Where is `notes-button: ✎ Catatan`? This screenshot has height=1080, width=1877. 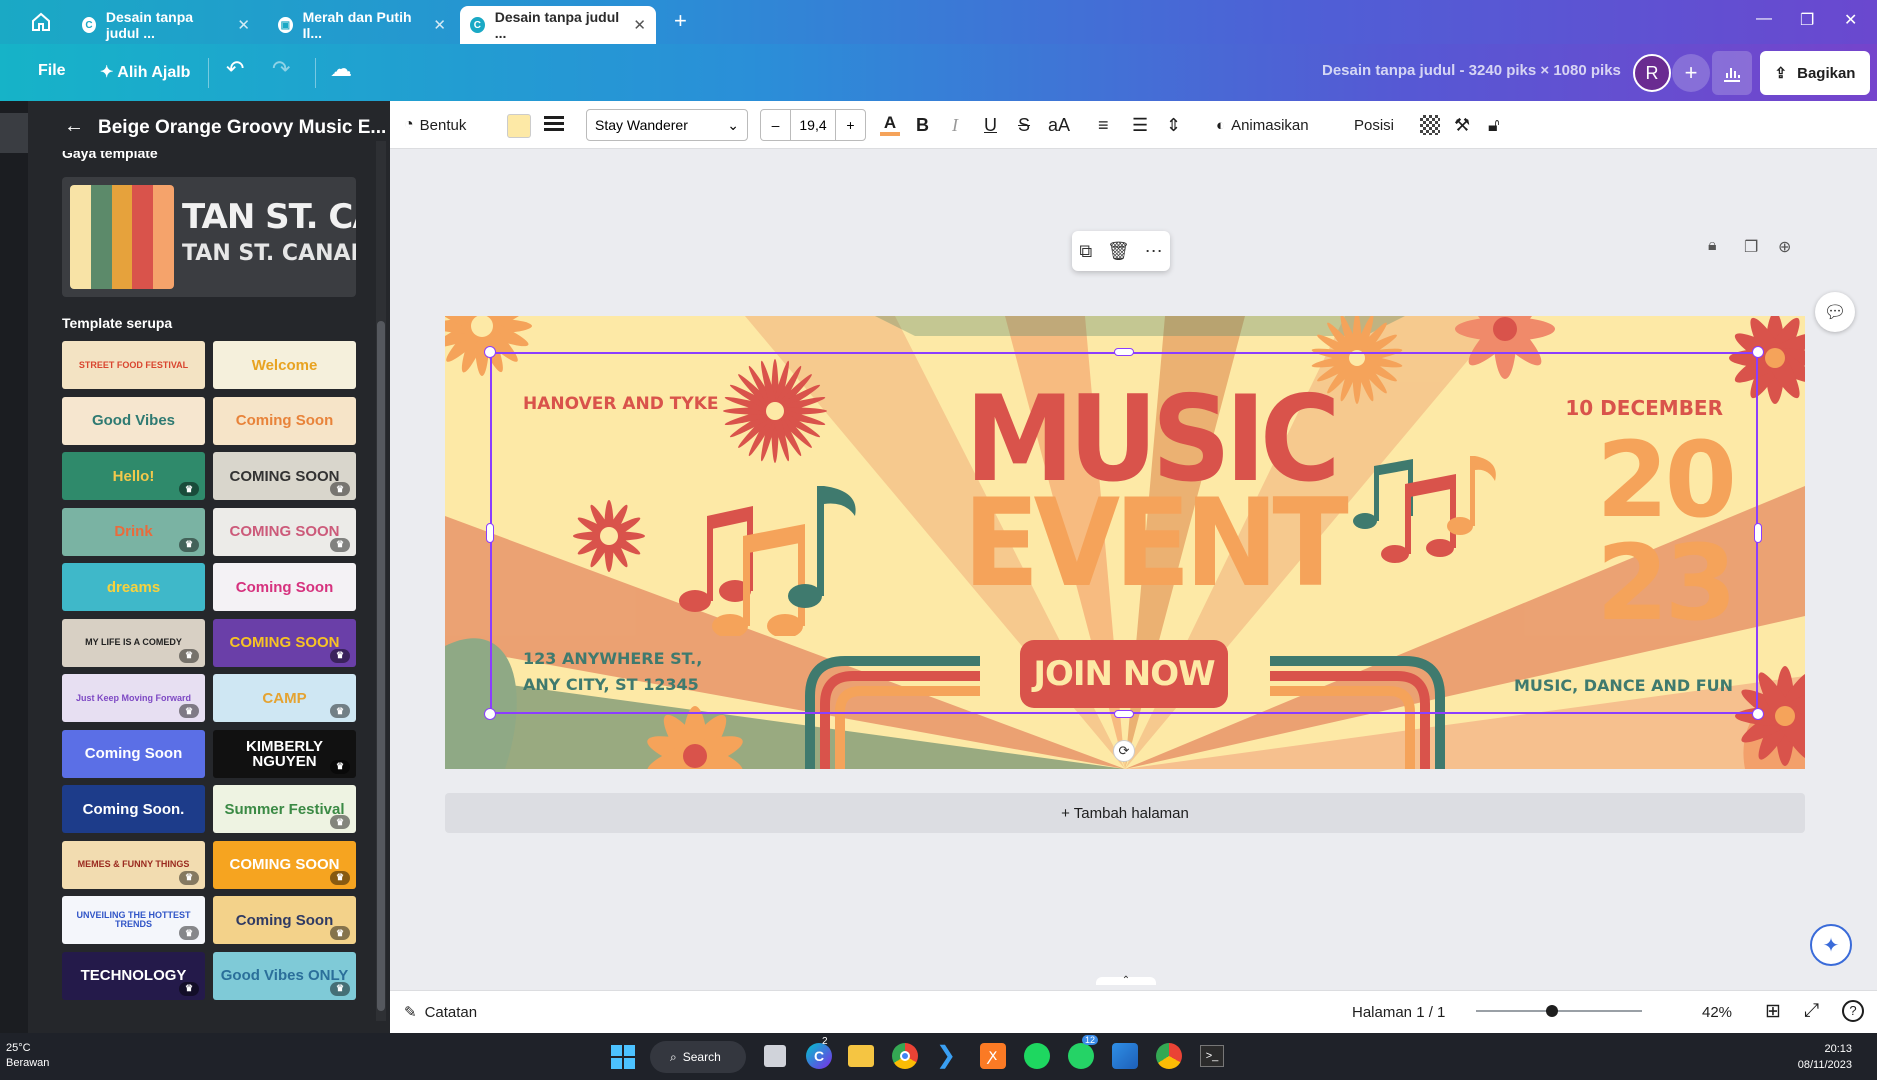
notes-button: ✎ Catatan is located at coordinates (440, 1012).